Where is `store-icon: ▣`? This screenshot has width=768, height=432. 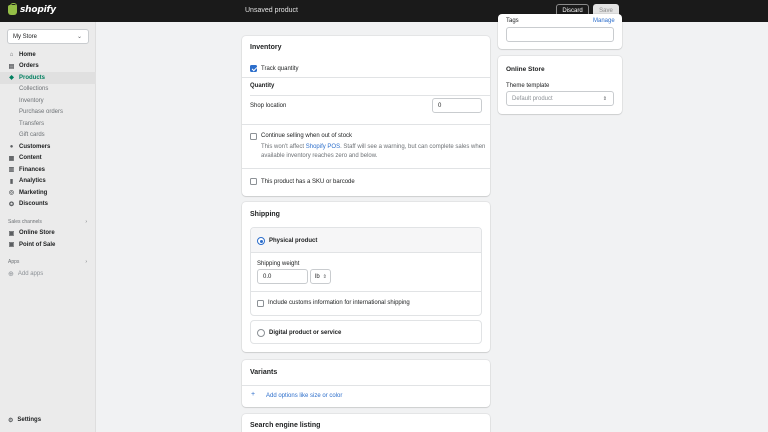 store-icon: ▣ is located at coordinates (11, 233).